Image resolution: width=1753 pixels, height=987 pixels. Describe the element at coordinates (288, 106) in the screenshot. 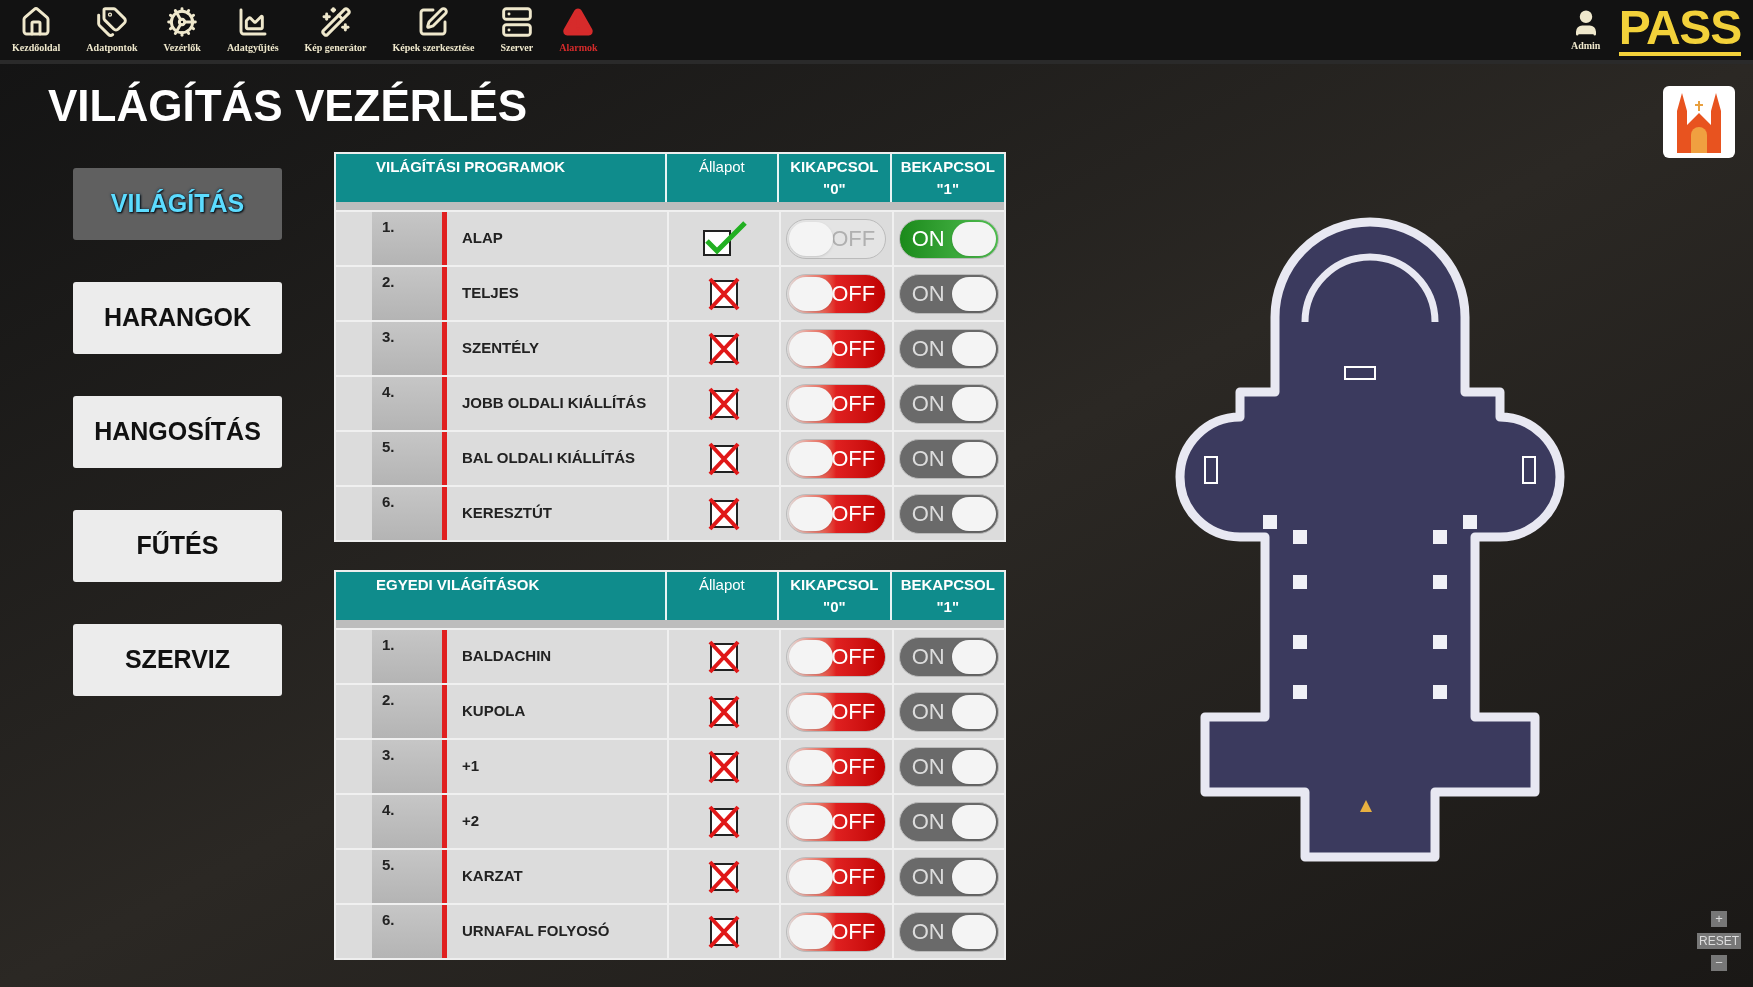

I see `page-title: VILÁGÍTÁS VEZÉRLÉS` at that location.